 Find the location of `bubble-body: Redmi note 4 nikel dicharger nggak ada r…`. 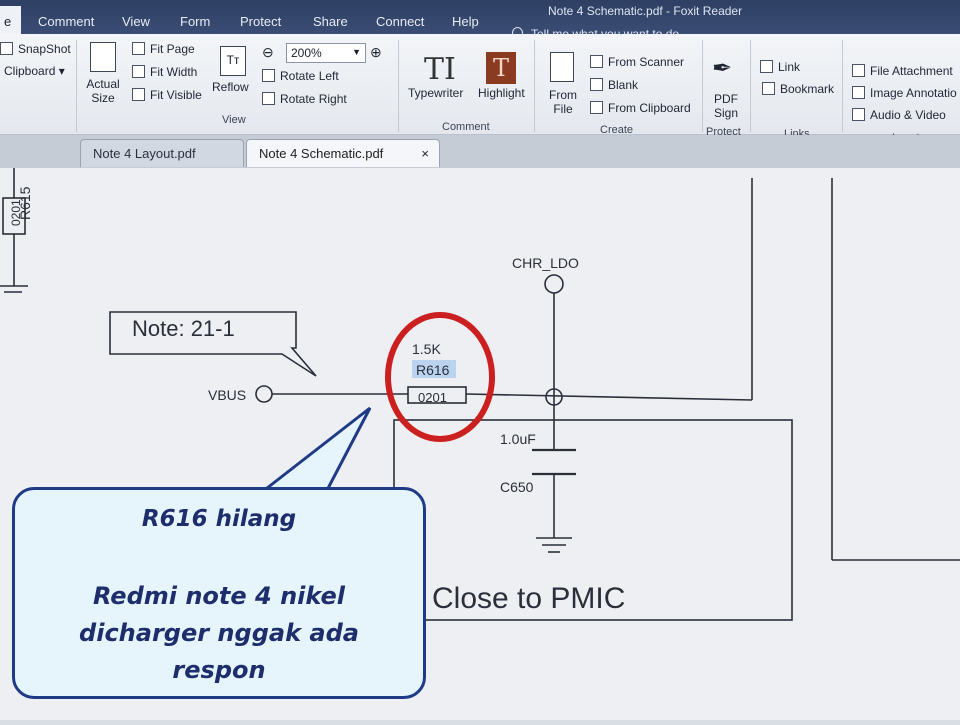

bubble-body: Redmi note 4 nikel dicharger nggak ada r… is located at coordinates (219, 633).